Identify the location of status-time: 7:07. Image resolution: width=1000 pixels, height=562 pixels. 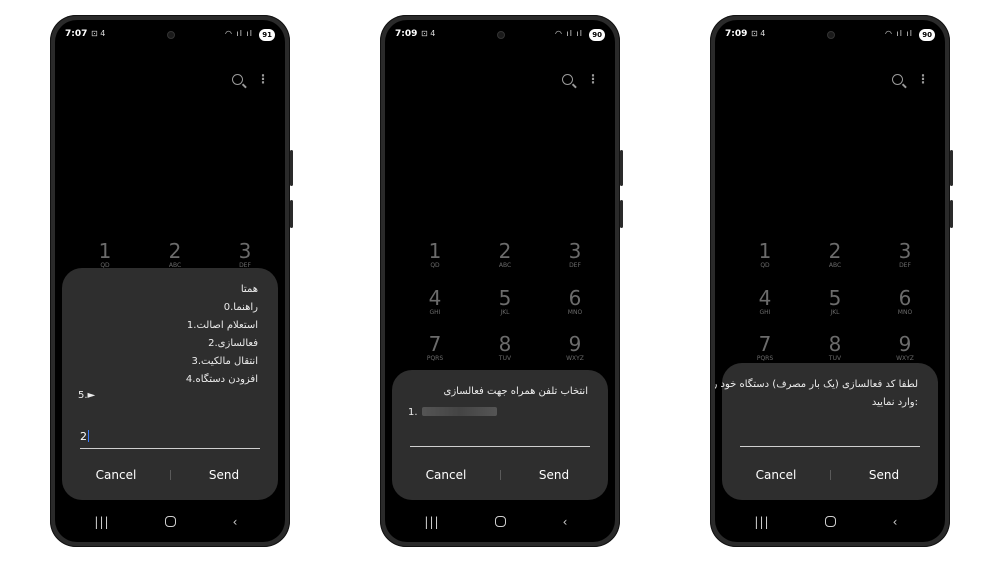
(76, 34).